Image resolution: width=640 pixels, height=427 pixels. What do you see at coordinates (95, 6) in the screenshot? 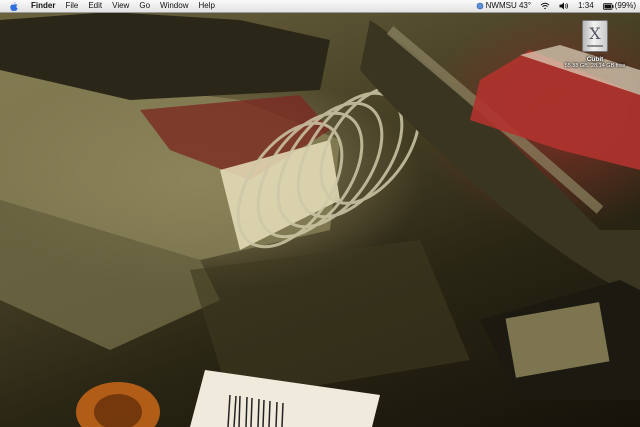
I see `menu-edit: Edit` at bounding box center [95, 6].